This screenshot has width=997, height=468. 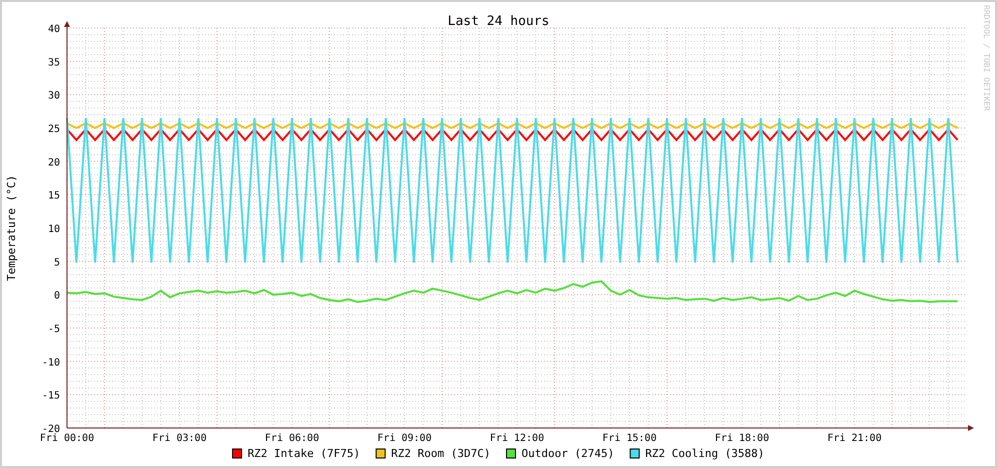 What do you see at coordinates (54, 196) in the screenshot?
I see `y-tick-label: 15` at bounding box center [54, 196].